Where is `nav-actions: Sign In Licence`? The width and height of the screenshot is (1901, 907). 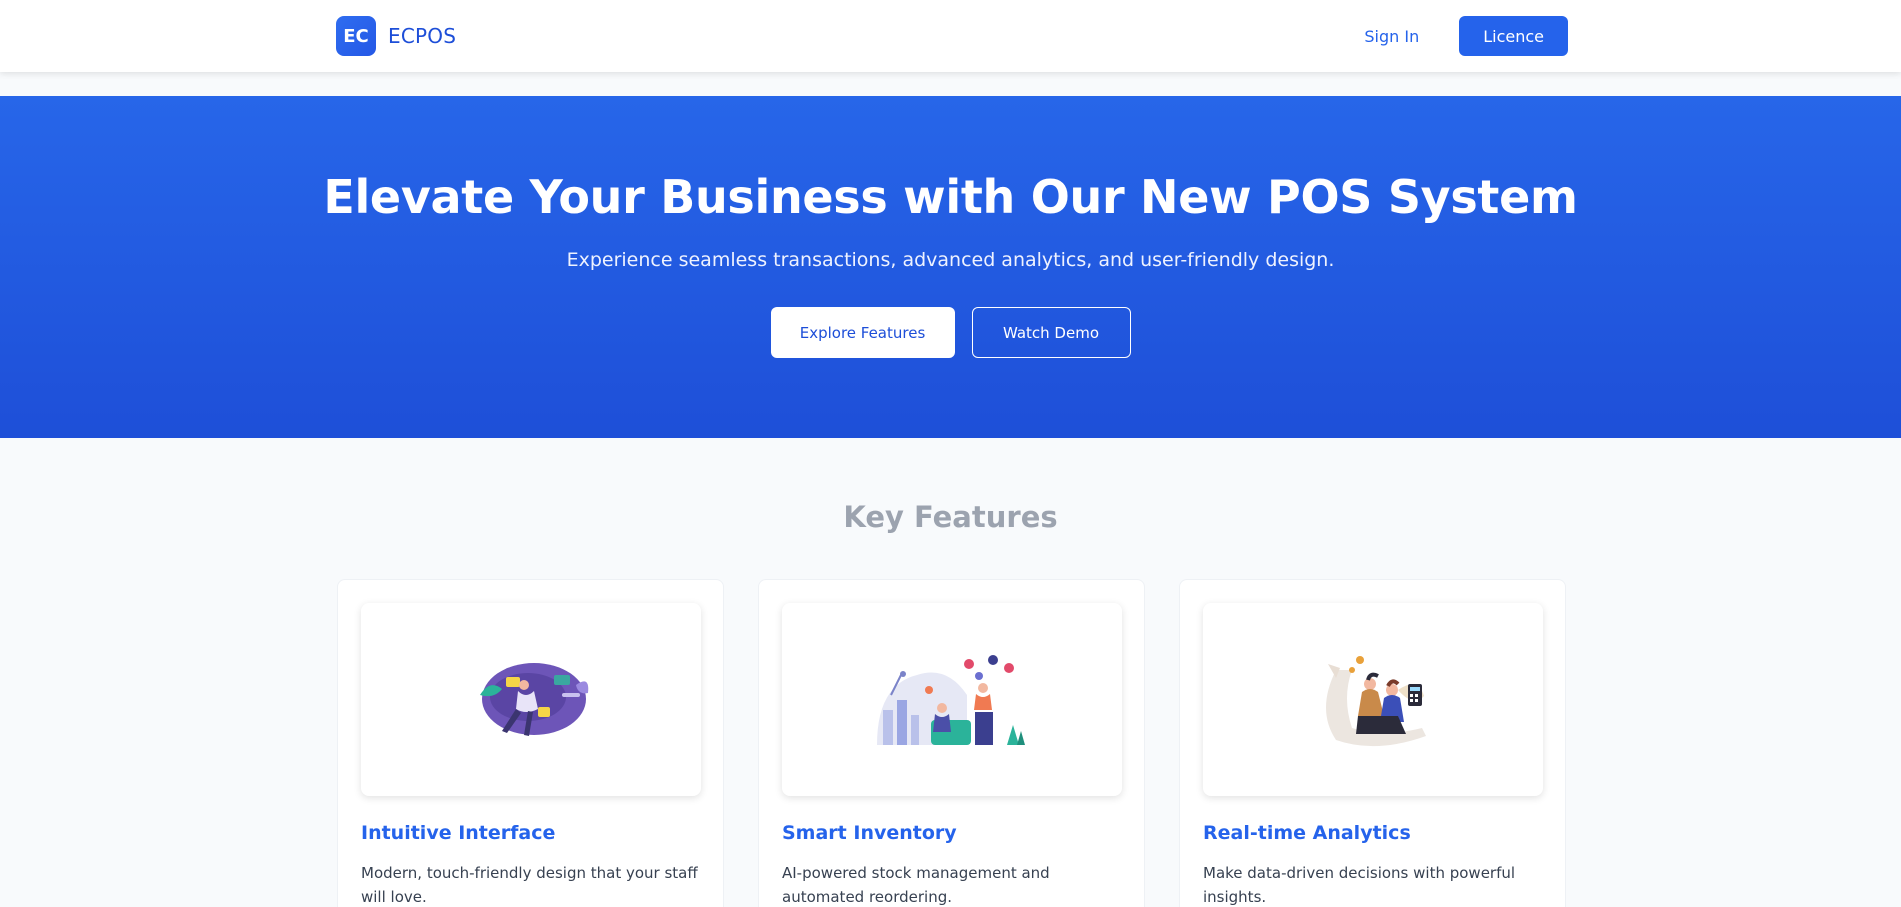
nav-actions: Sign In Licence is located at coordinates (1466, 36).